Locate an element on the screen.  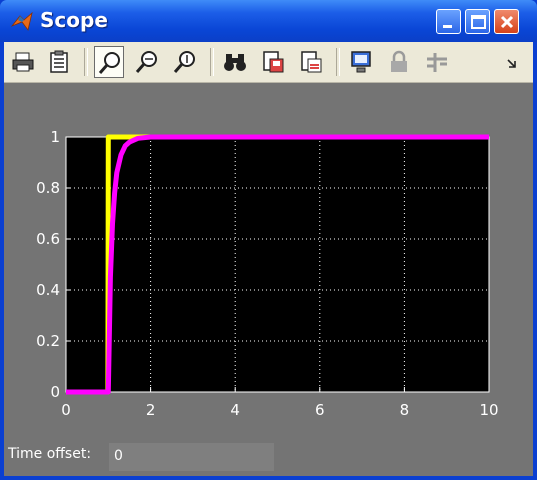
time-offset-value: 0 is located at coordinates (191, 457).